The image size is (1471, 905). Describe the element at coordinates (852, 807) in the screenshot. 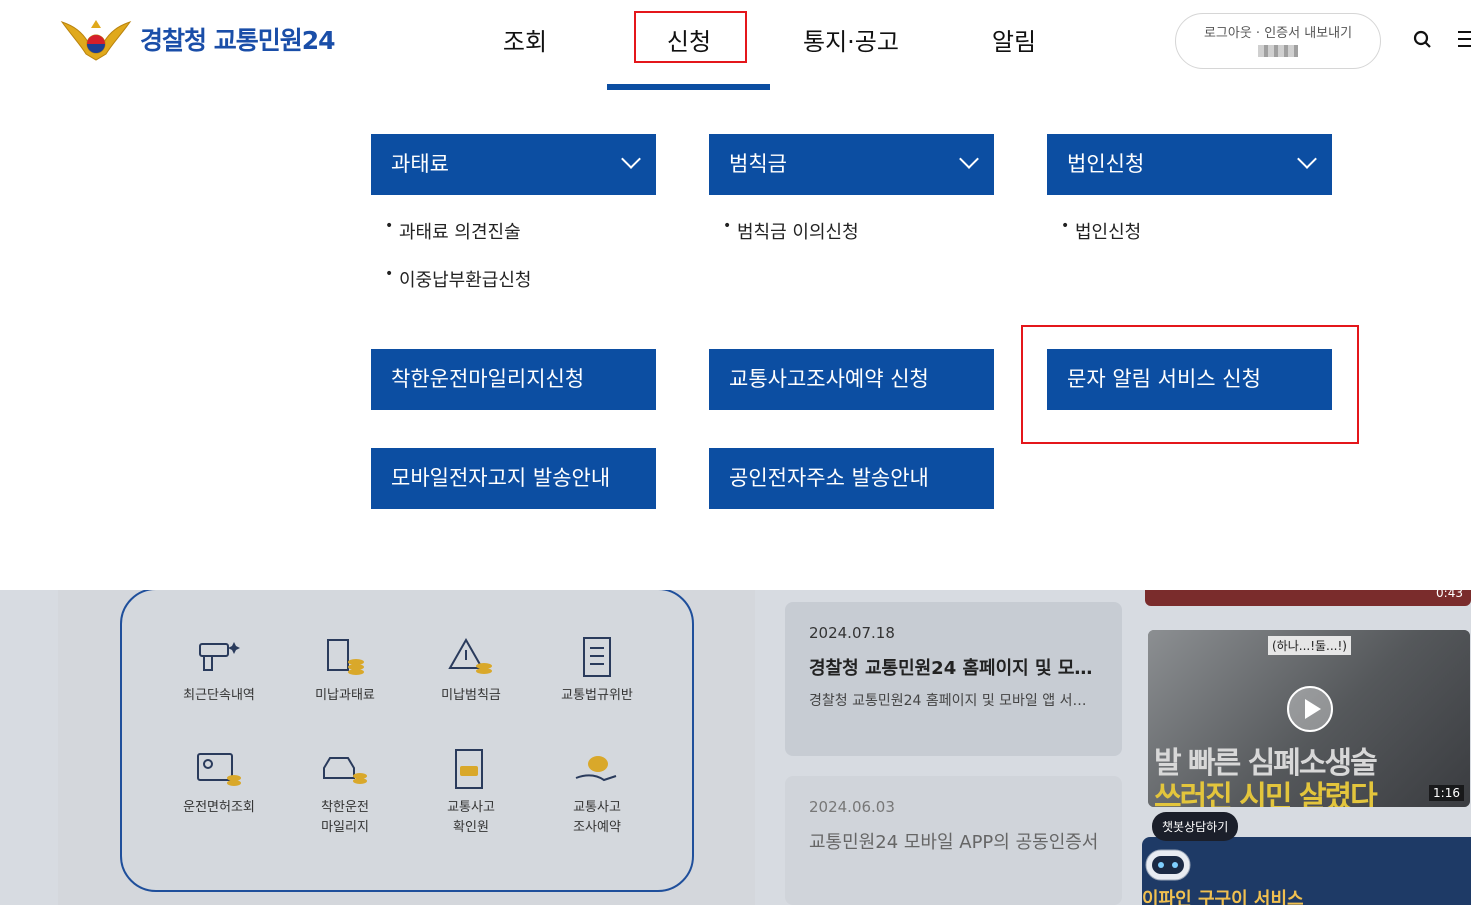

I see `news-date: 2024.06.03` at that location.